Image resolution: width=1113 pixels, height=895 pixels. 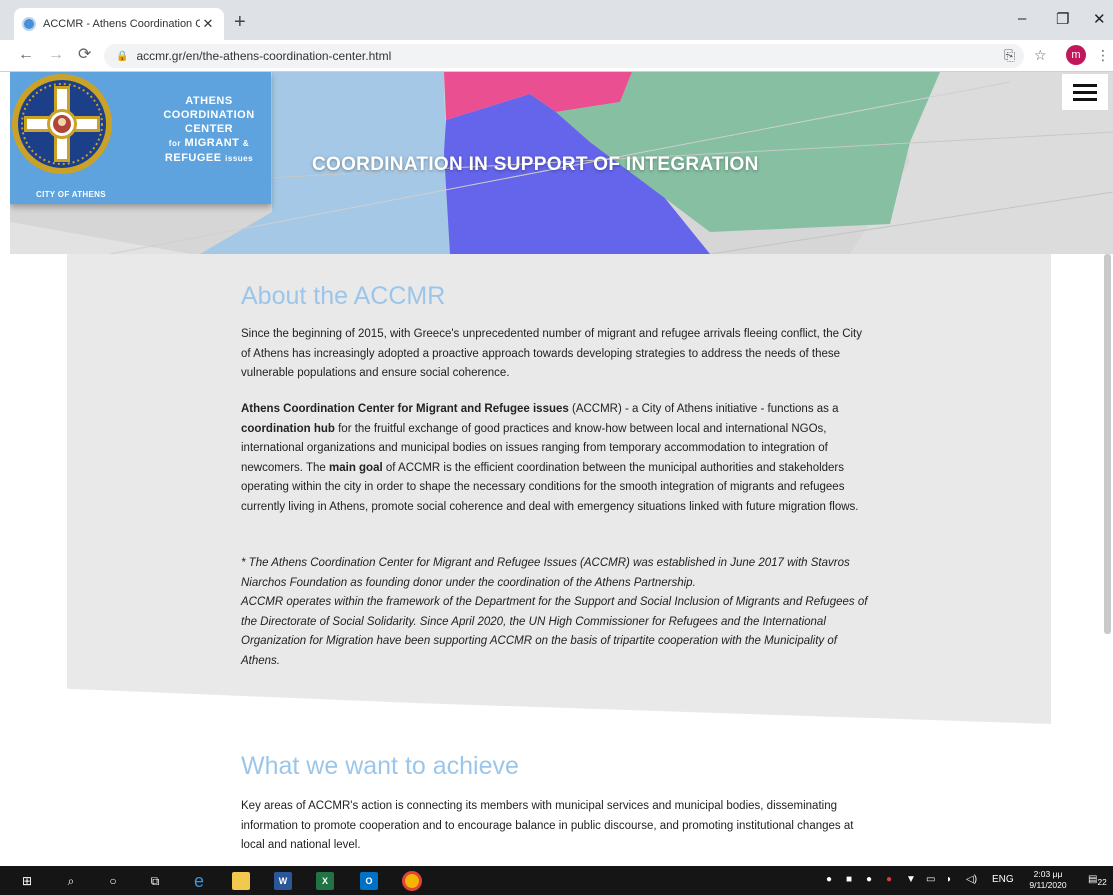 I want to click on menu-hamburger-icon, so click(x=1085, y=92).